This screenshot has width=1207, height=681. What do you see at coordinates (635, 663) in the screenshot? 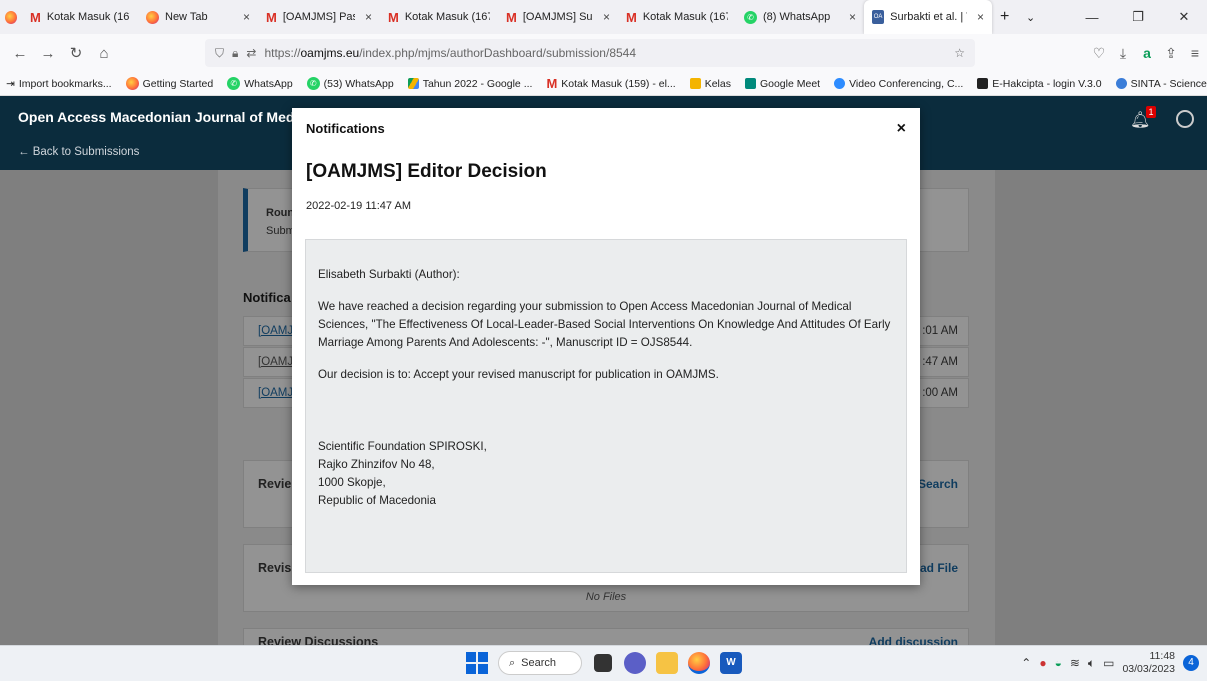
I see `chat-icon` at bounding box center [635, 663].